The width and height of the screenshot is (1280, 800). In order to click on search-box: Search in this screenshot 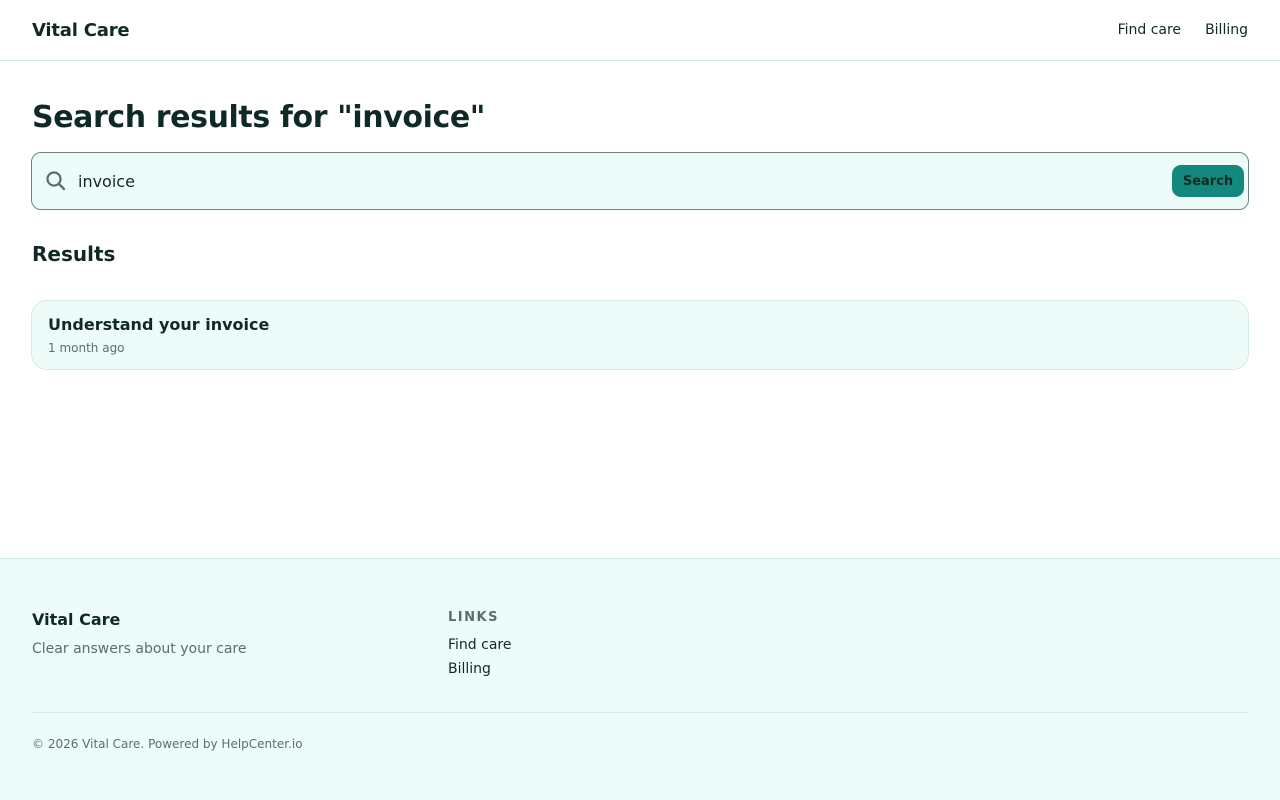, I will do `click(640, 181)`.